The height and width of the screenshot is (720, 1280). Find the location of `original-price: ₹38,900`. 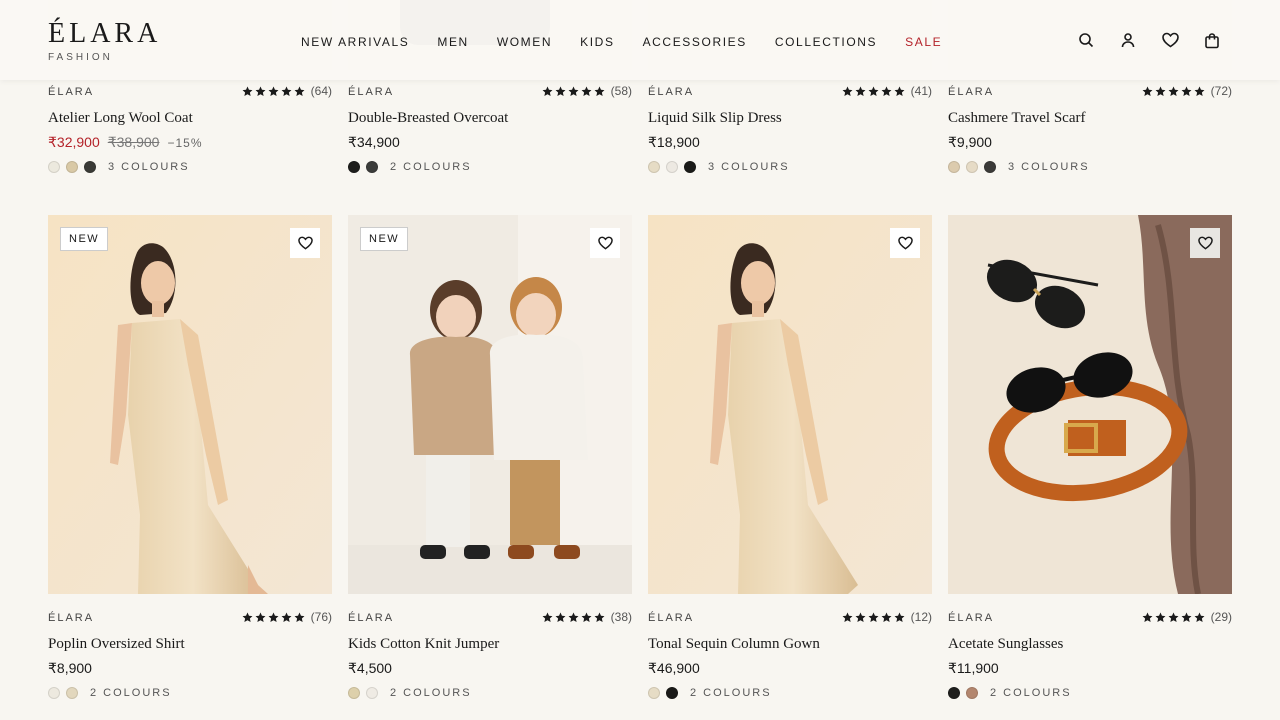

original-price: ₹38,900 is located at coordinates (133, 142).